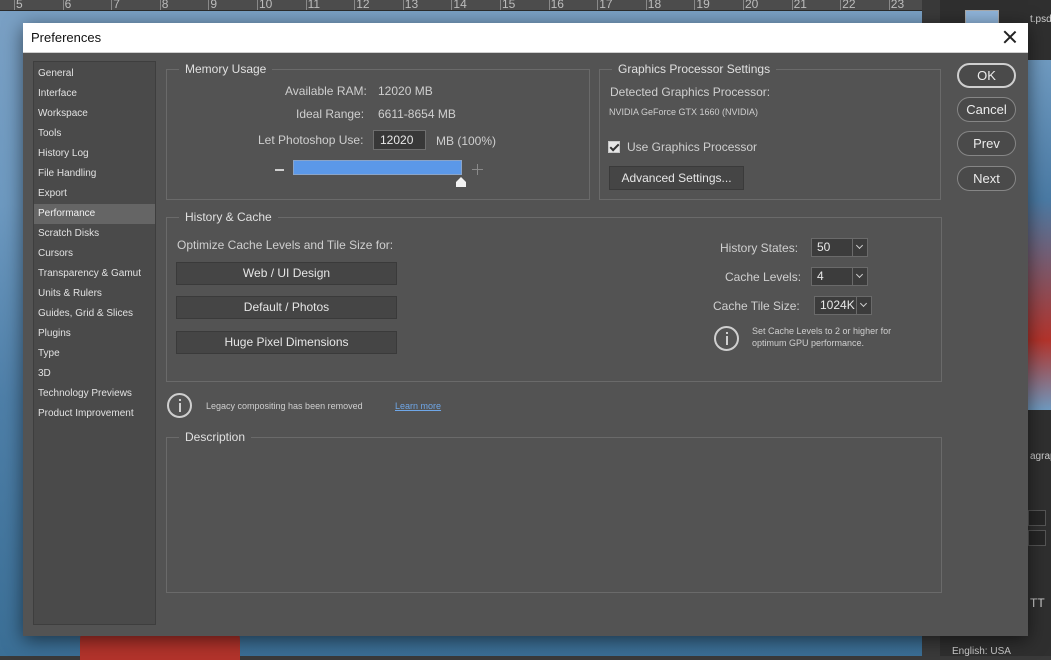 The image size is (1051, 660). I want to click on cancel-button: Cancel, so click(986, 109).